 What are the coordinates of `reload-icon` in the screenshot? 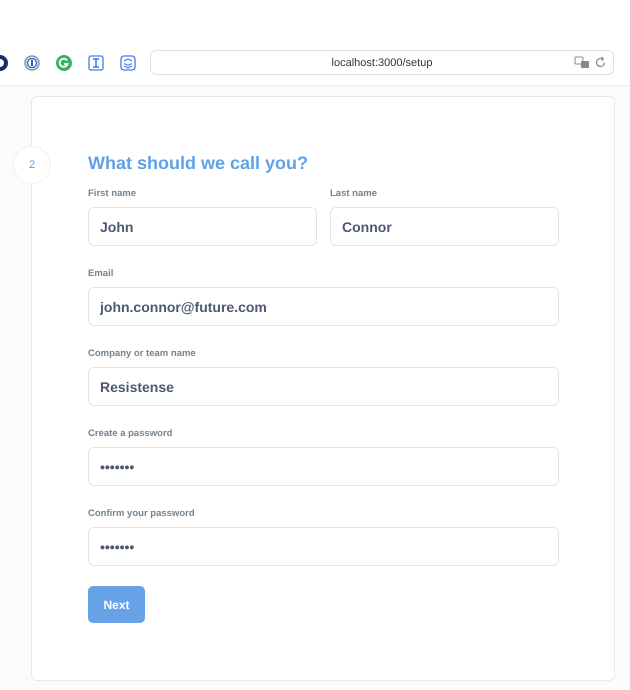 It's located at (600, 62).